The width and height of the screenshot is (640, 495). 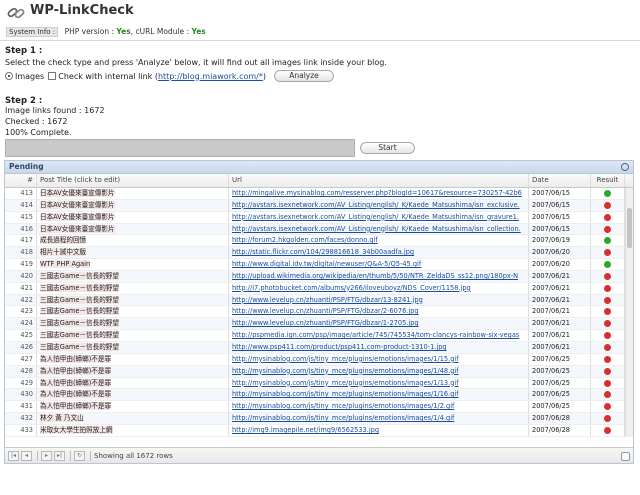 What do you see at coordinates (9, 76) in the screenshot?
I see `images-radio` at bounding box center [9, 76].